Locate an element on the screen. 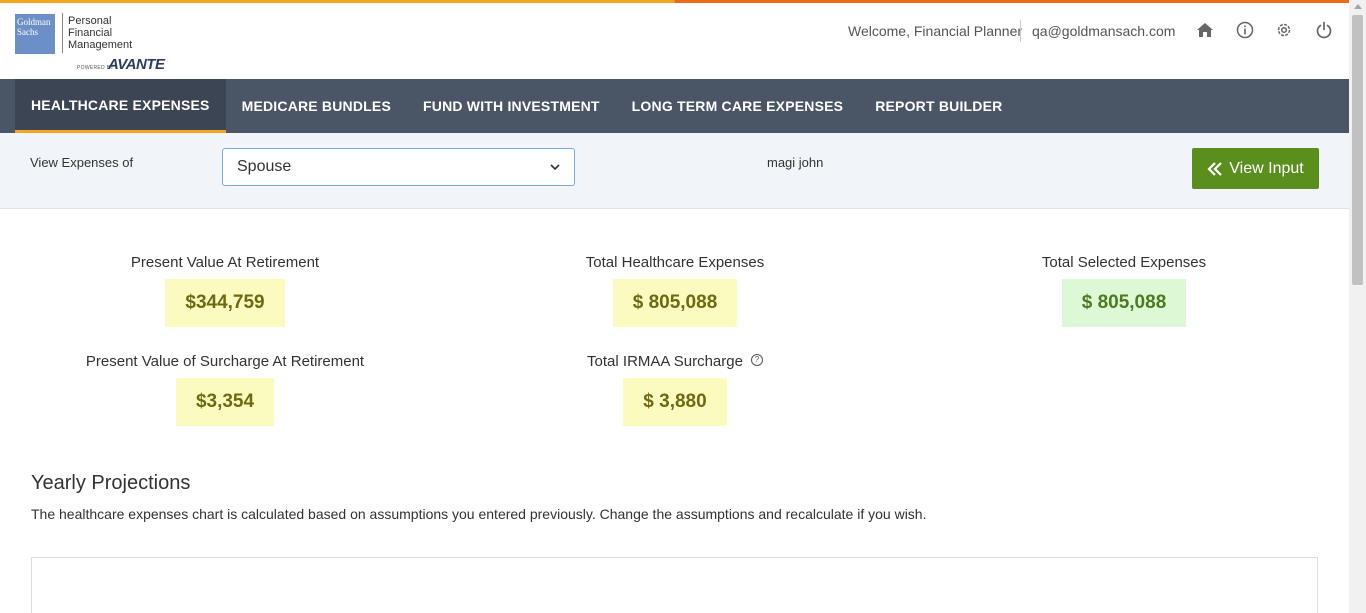 The height and width of the screenshot is (613, 1366). home-icon is located at coordinates (1205, 30).